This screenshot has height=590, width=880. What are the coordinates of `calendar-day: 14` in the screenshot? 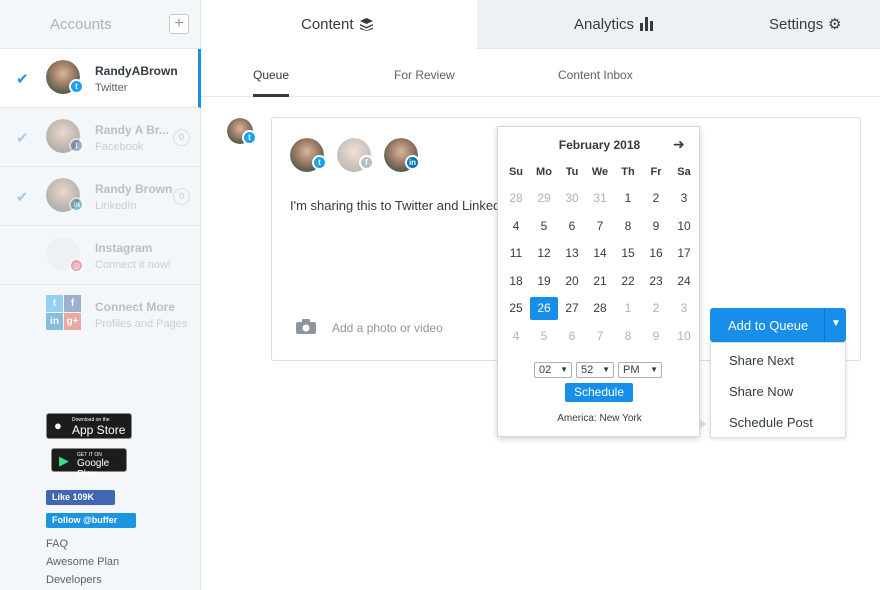 It's located at (600, 253).